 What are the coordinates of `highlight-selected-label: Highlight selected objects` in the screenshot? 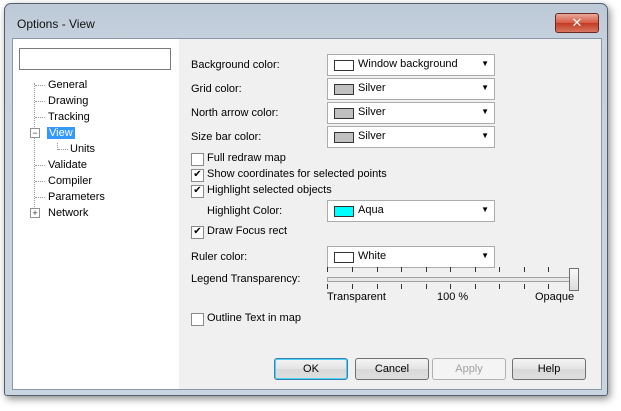 It's located at (269, 190).